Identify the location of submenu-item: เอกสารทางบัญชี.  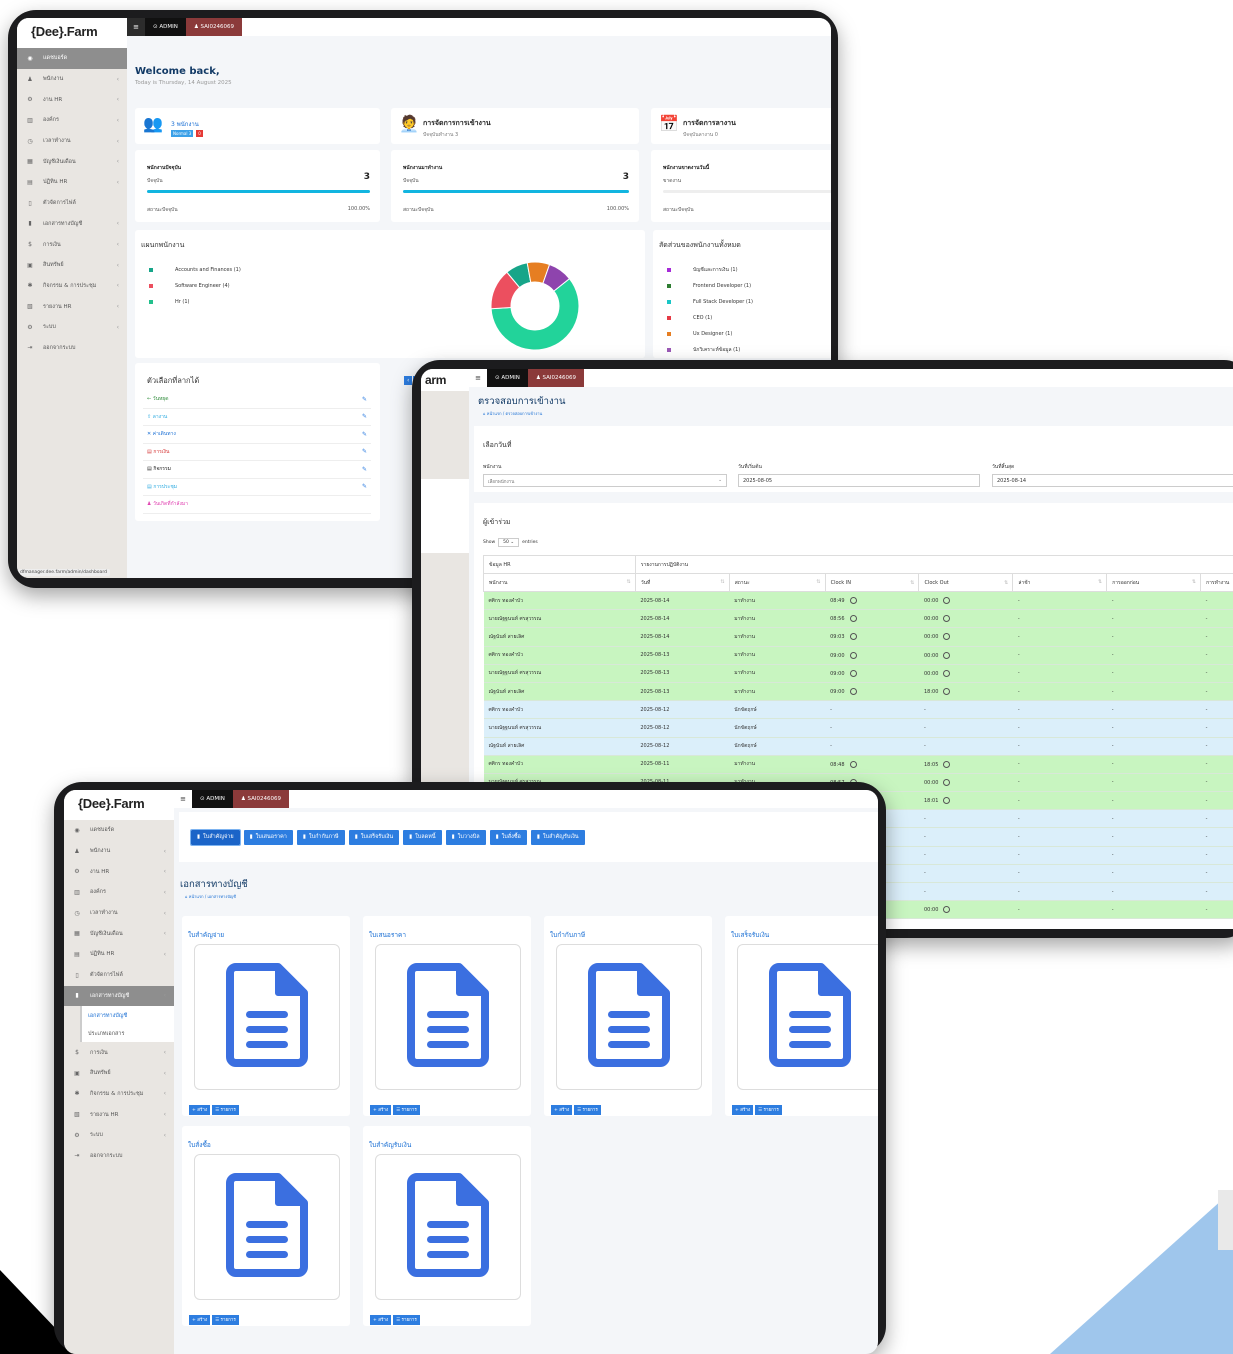
(128, 1015).